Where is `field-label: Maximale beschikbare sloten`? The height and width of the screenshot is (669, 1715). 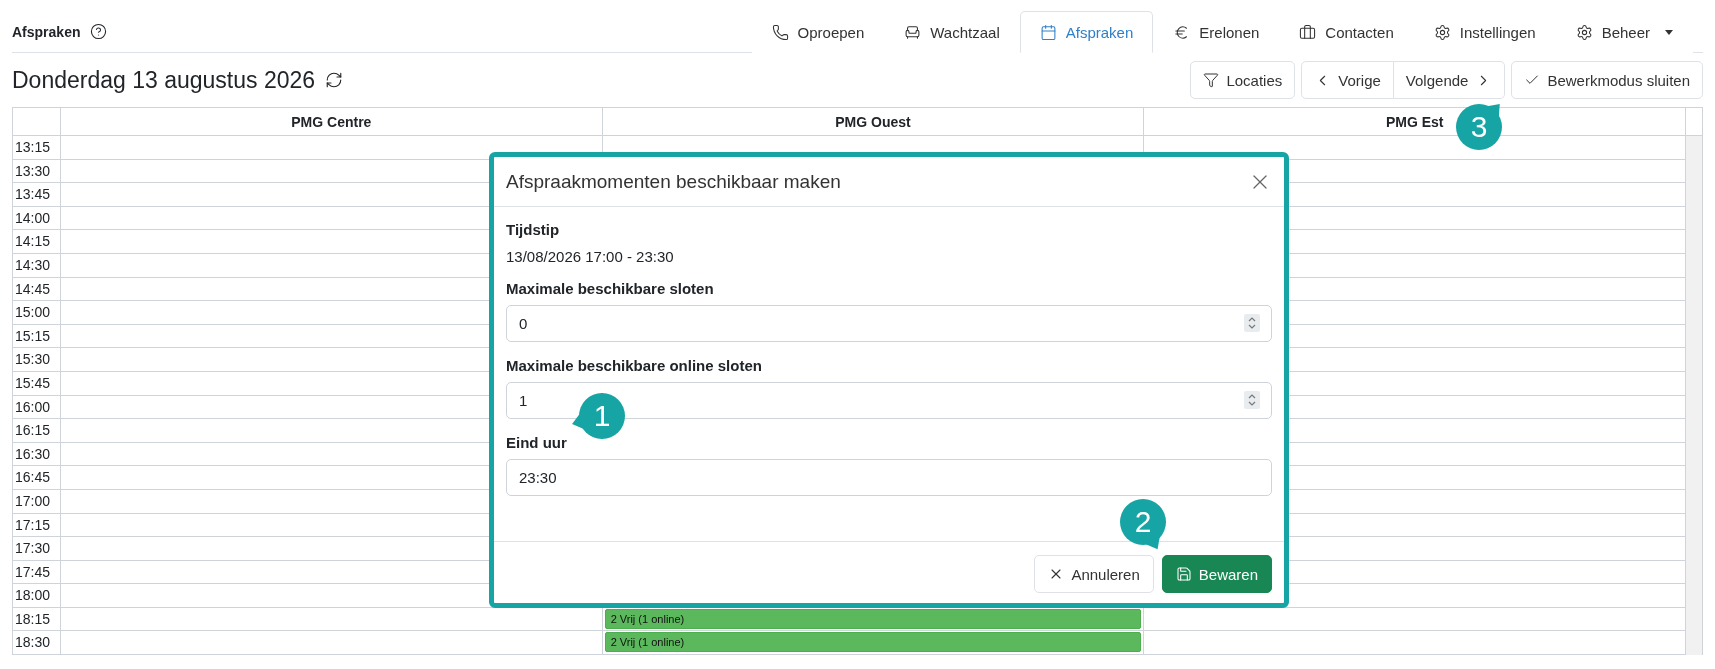
field-label: Maximale beschikbare sloten is located at coordinates (610, 288).